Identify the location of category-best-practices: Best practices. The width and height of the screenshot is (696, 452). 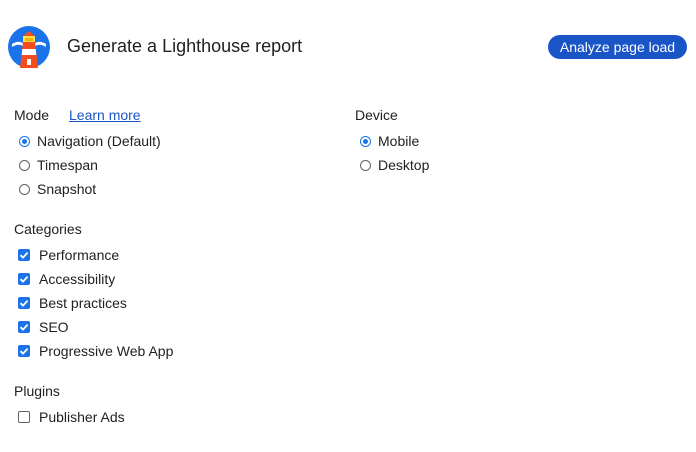
(72, 303).